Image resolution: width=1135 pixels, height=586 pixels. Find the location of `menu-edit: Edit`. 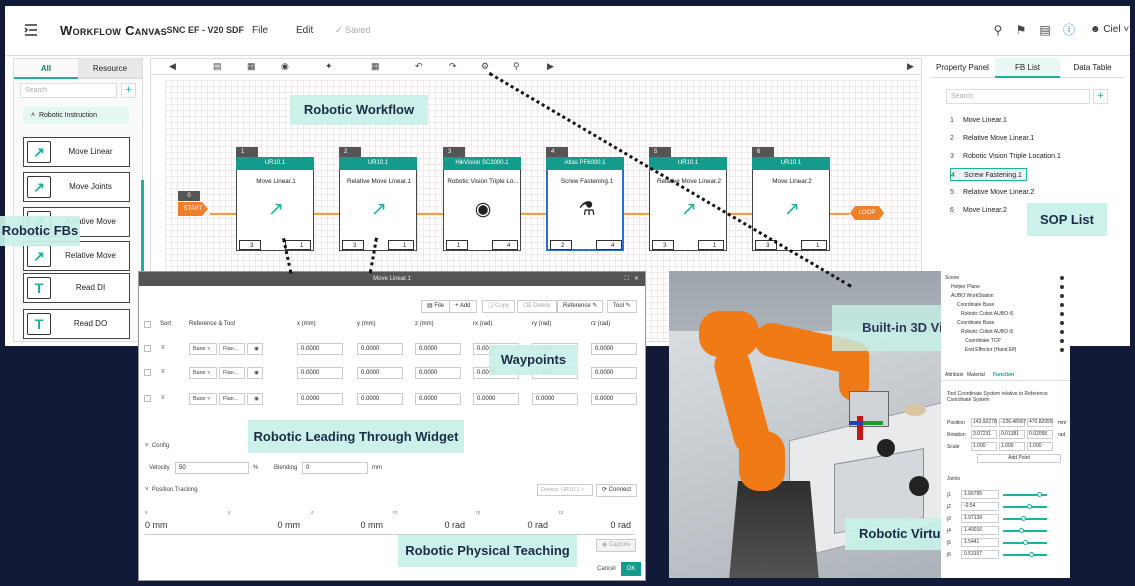

menu-edit: Edit is located at coordinates (304, 30).